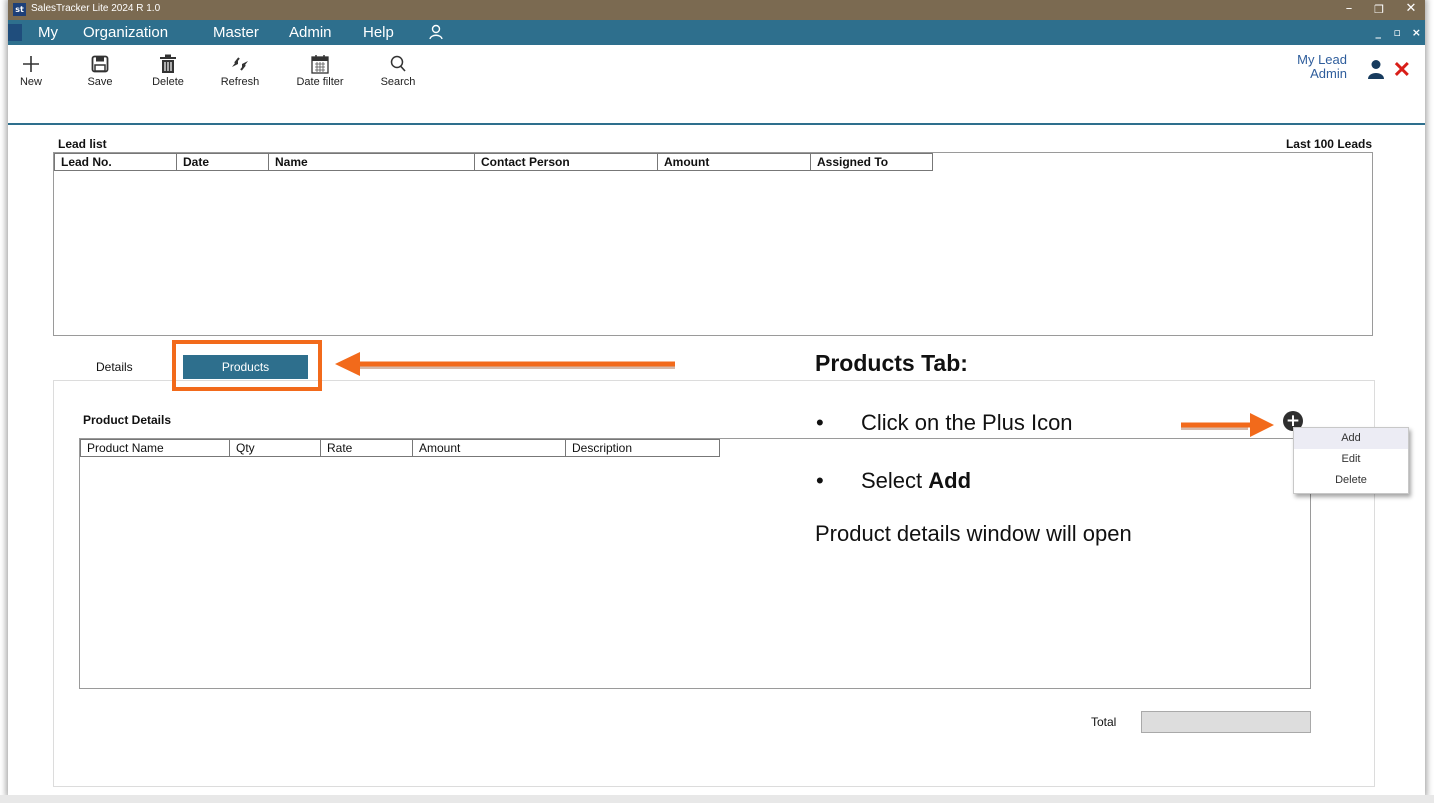 The width and height of the screenshot is (1434, 803). Describe the element at coordinates (804, 394) in the screenshot. I see `annotation-arrows` at that location.